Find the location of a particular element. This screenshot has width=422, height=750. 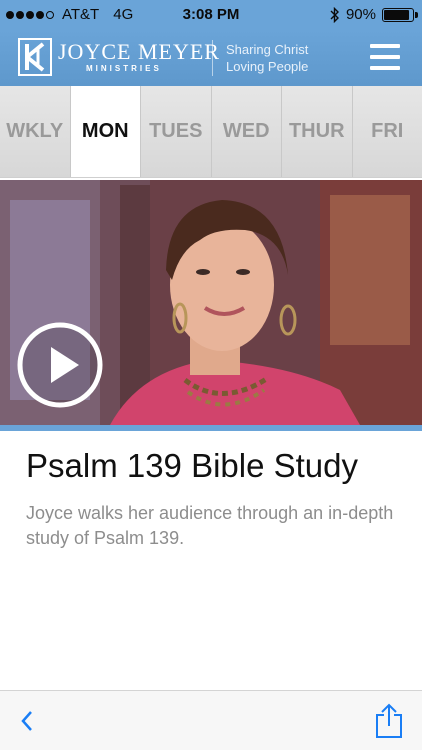

day-tabs: WKLY MON TUES WED THUR FRI is located at coordinates (211, 132).